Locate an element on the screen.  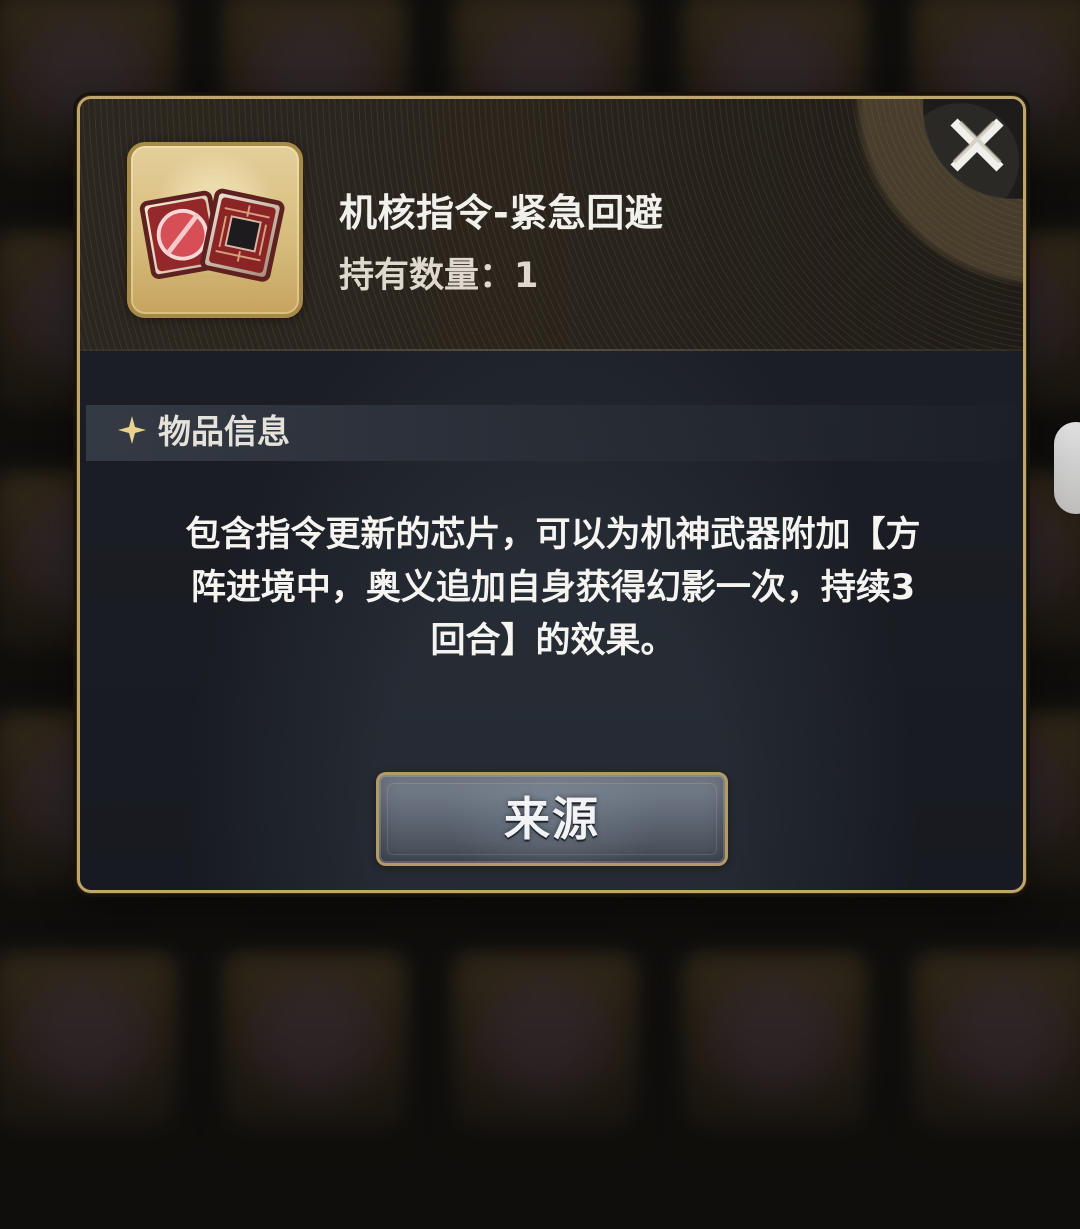
close-icon is located at coordinates (977, 145).